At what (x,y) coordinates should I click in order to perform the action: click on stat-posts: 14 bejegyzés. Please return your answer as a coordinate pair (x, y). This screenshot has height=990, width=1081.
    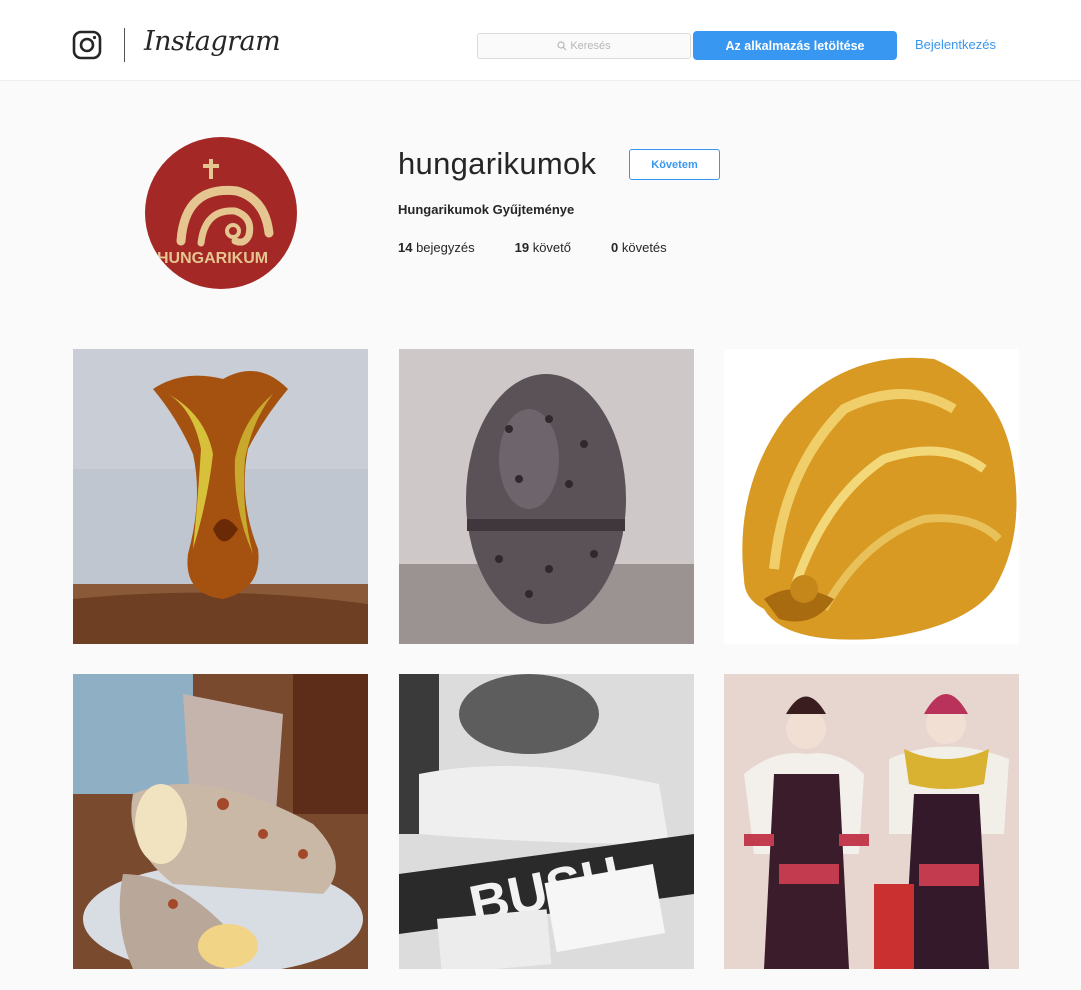
    Looking at the image, I should click on (436, 247).